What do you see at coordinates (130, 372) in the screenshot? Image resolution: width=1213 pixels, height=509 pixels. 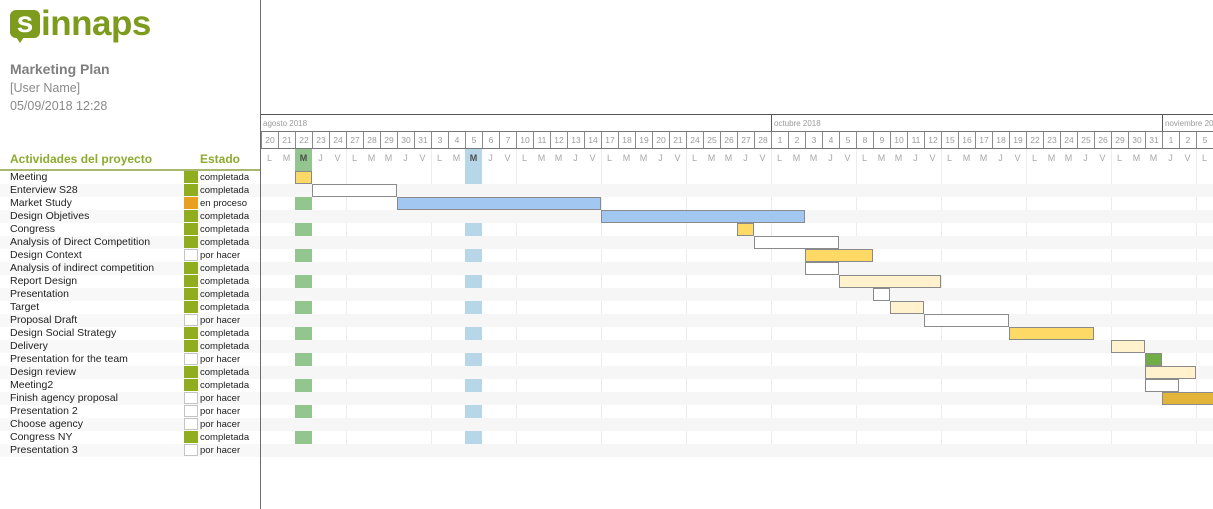 I see `activity-row: Design review completada` at bounding box center [130, 372].